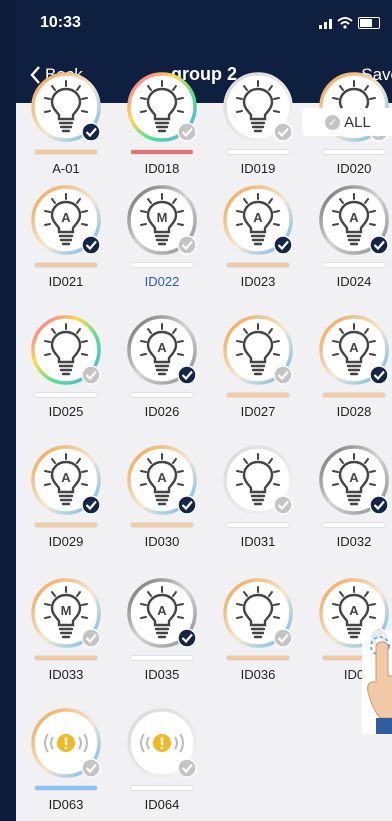 The width and height of the screenshot is (392, 821). What do you see at coordinates (354, 168) in the screenshot?
I see `device-label: ID020` at bounding box center [354, 168].